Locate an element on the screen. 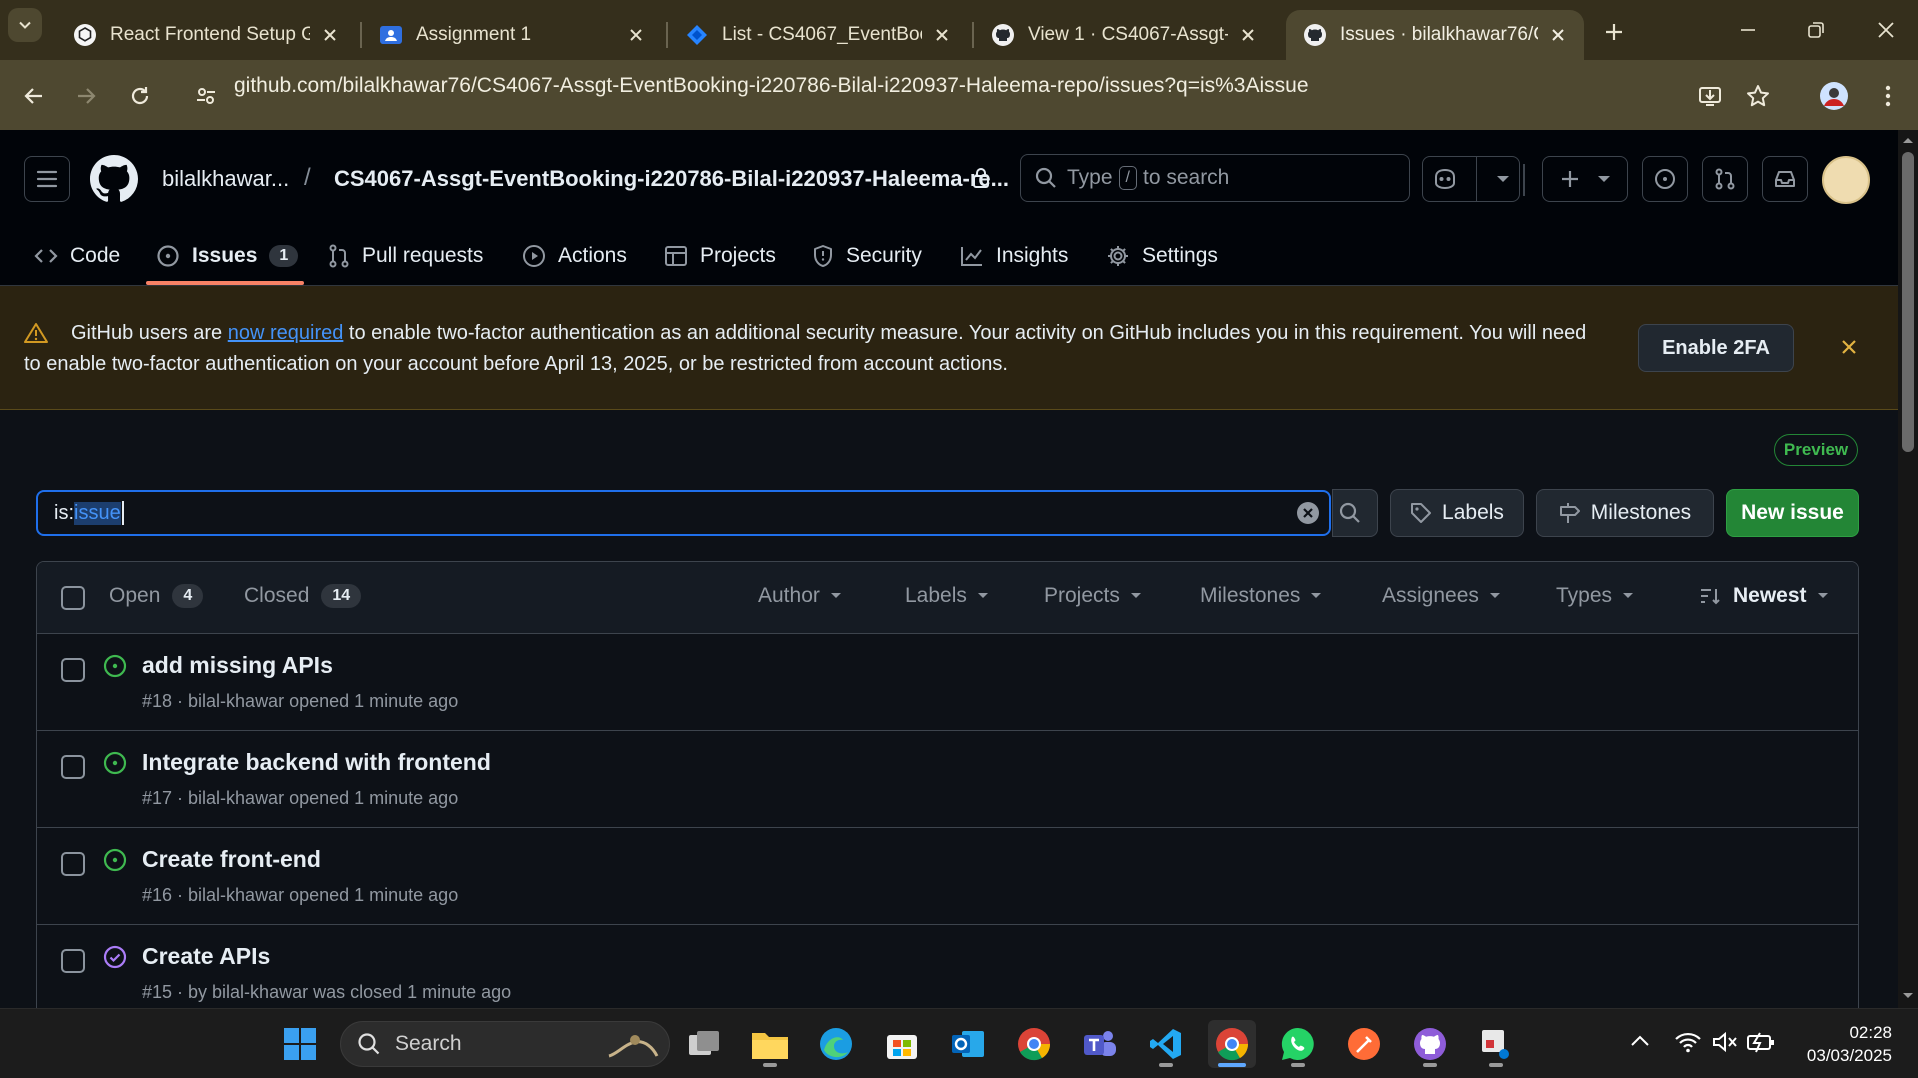  your-pull-requests-button is located at coordinates (1725, 179).